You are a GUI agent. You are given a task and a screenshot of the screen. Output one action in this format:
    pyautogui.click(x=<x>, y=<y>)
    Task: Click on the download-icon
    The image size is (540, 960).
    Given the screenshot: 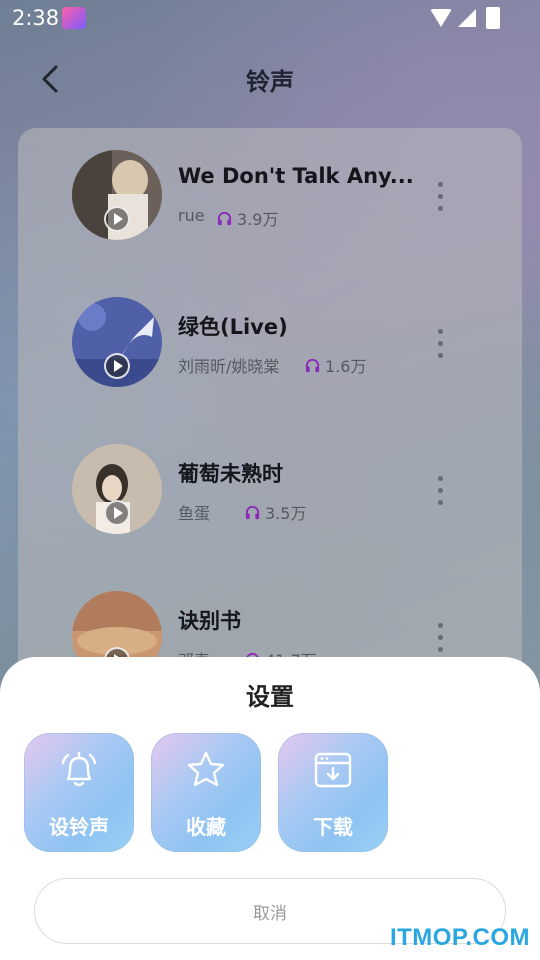 What is the action you would take?
    pyautogui.click(x=333, y=770)
    